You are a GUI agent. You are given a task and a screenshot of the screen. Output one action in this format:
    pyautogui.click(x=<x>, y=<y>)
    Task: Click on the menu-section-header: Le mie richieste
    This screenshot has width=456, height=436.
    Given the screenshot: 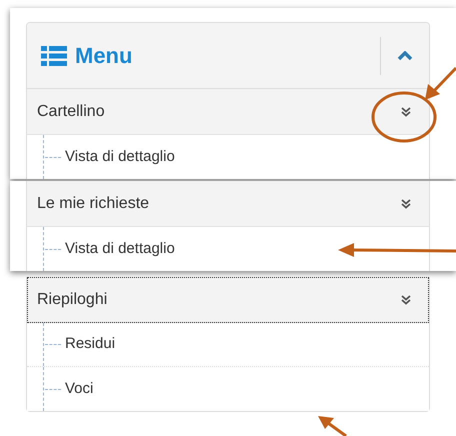 What is the action you would take?
    pyautogui.click(x=228, y=204)
    